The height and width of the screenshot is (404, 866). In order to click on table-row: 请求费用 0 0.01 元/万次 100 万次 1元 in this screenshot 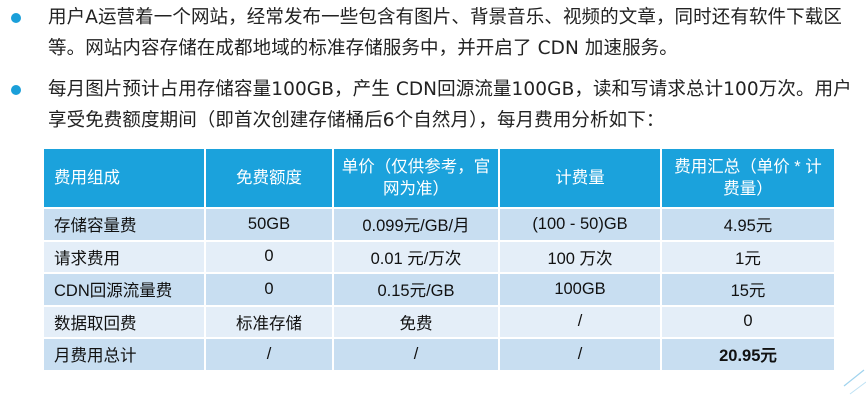, I will do `click(440, 257)`.